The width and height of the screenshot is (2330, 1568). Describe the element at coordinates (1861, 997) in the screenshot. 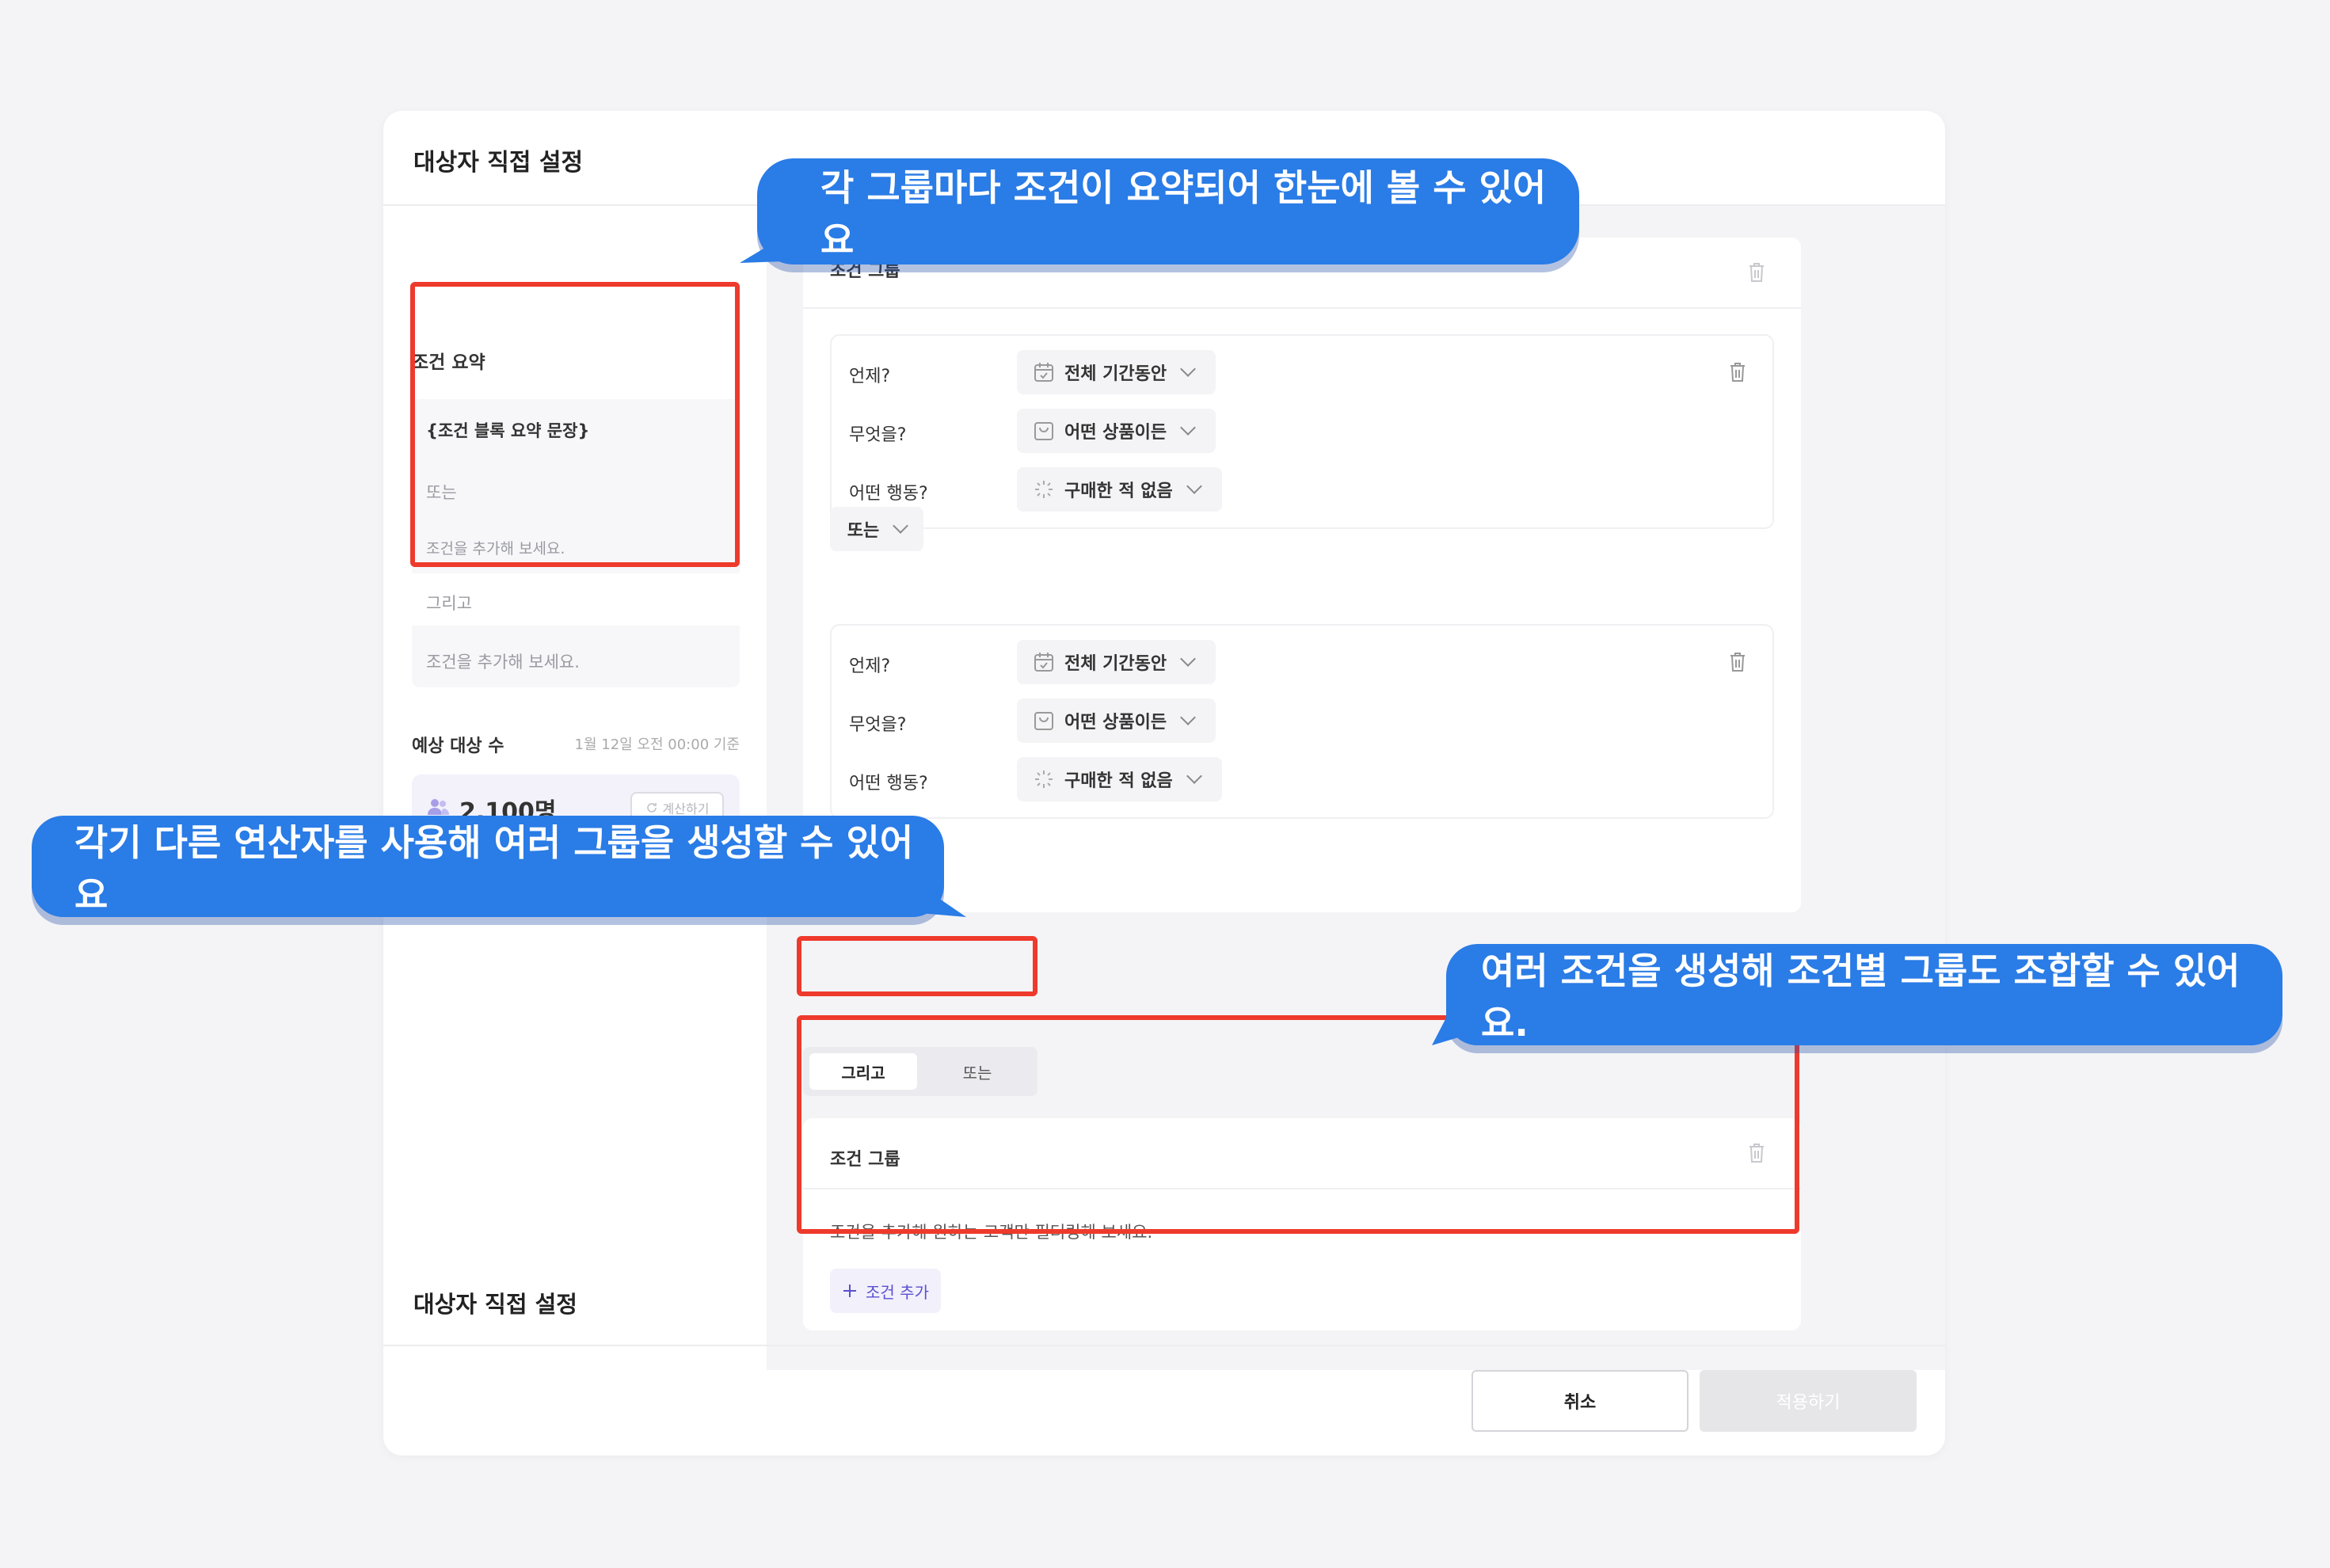

I see `callout-right-text: 여러 조건을 생성해 조건별 그룹도 조합할 수 있어요.` at that location.